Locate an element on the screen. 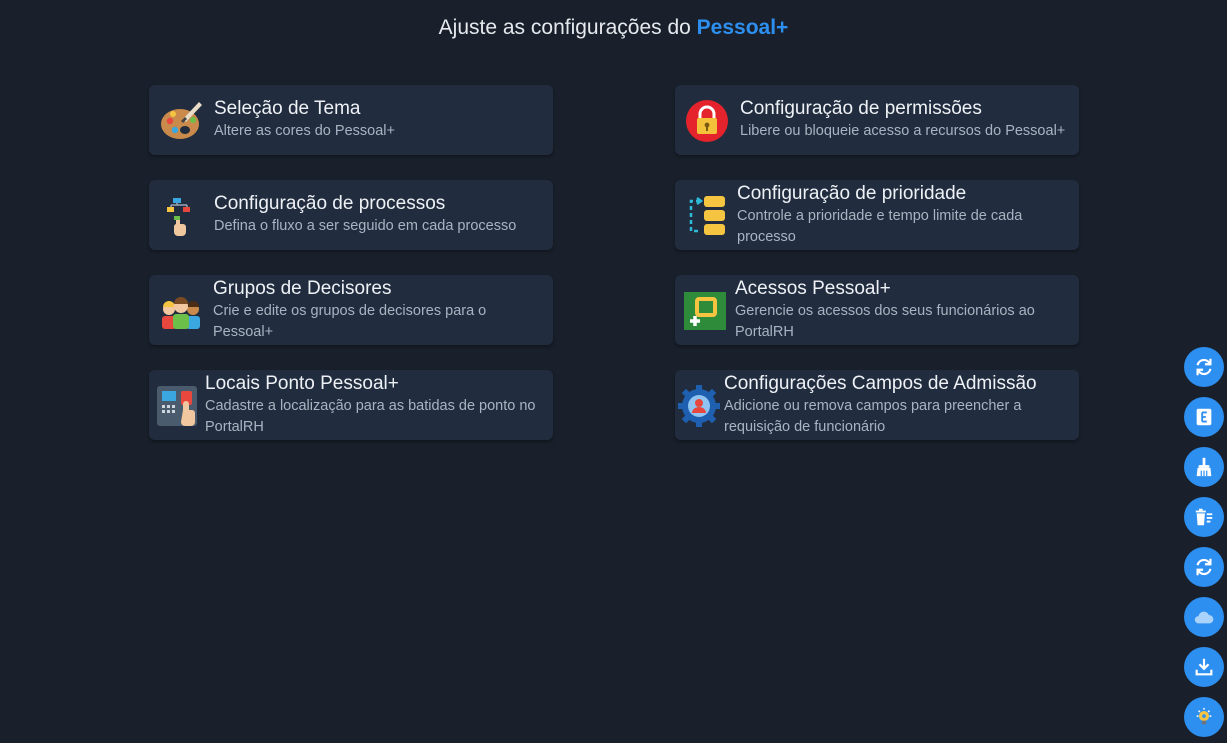 The height and width of the screenshot is (743, 1227). access-key-icon is located at coordinates (705, 311).